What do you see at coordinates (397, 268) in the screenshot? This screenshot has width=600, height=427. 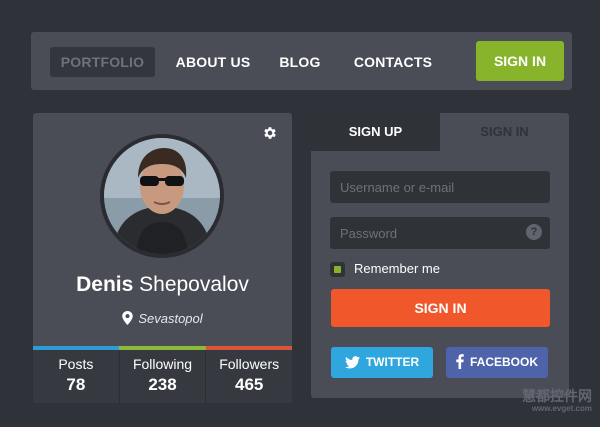 I see `remember-label: Remember me` at bounding box center [397, 268].